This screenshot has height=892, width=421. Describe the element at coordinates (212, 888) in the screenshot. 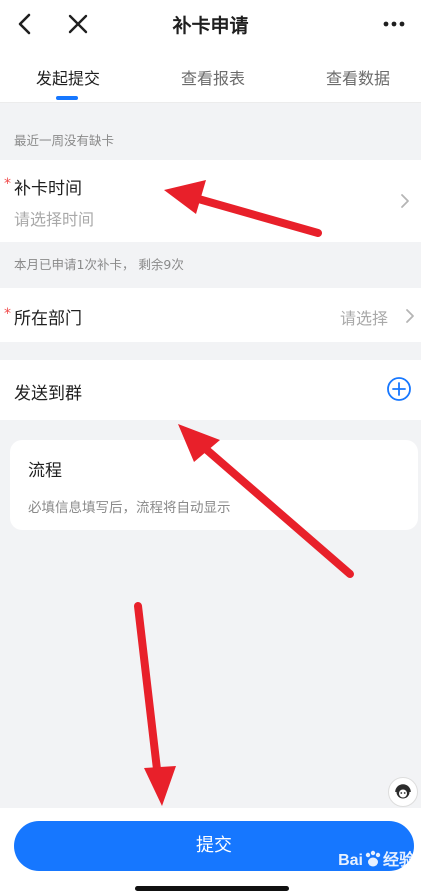

I see `home-indicator` at that location.